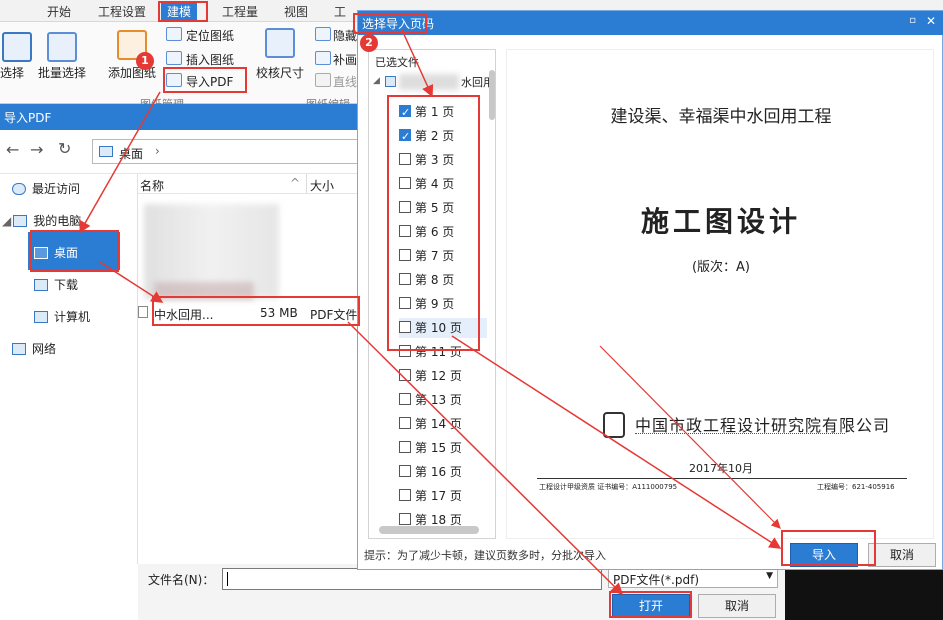 The height and width of the screenshot is (620, 943). I want to click on address-text: 桌面, so click(131, 154).